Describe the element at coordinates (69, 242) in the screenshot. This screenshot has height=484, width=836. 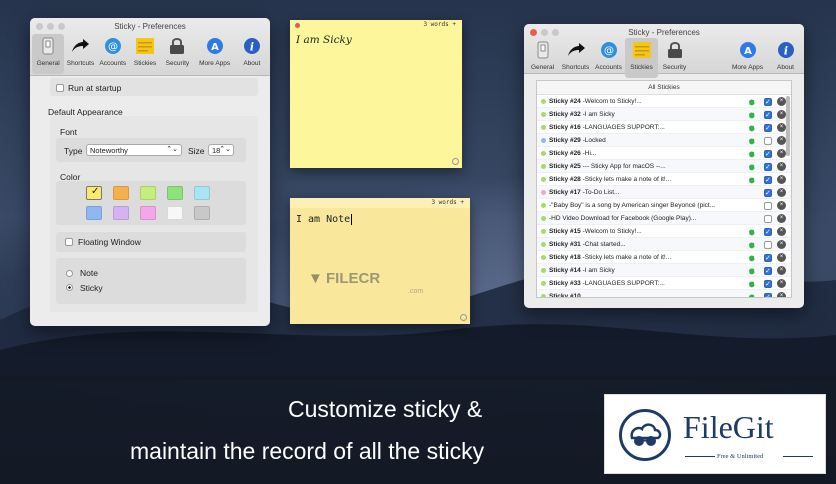
I see `floating-window-checkbox` at that location.